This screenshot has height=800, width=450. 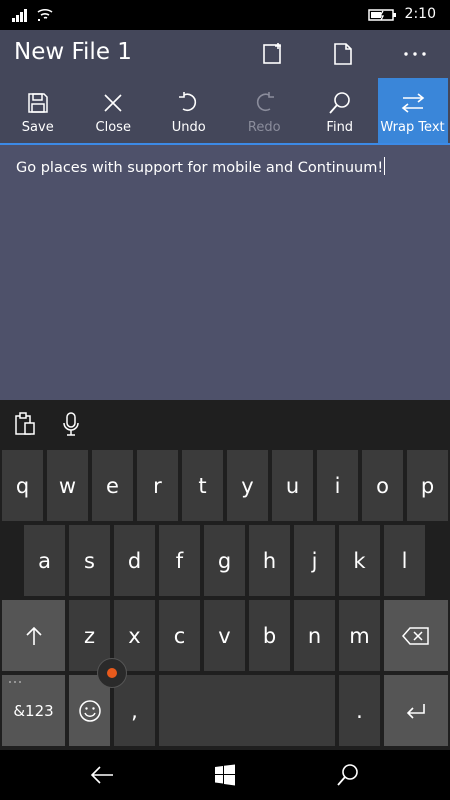 What do you see at coordinates (67, 485) in the screenshot?
I see `key-w: w` at bounding box center [67, 485].